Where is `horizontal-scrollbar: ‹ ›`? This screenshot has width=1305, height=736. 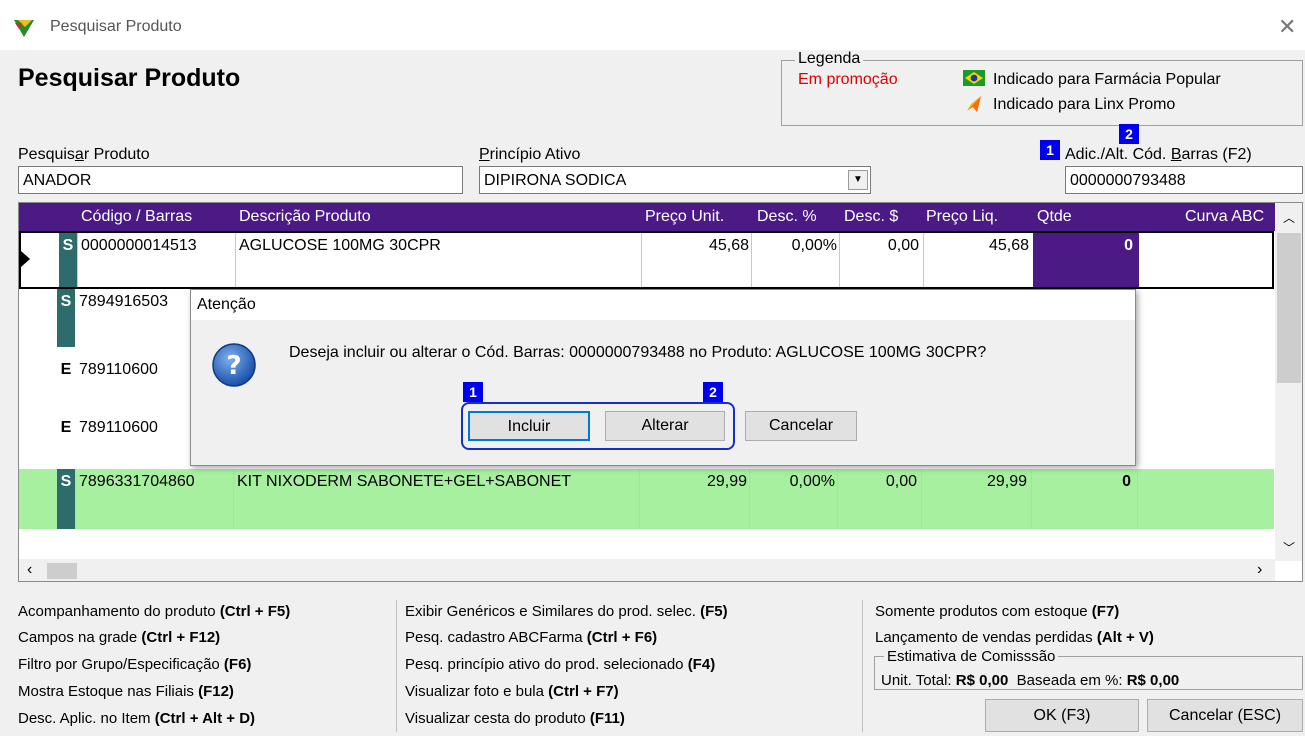 horizontal-scrollbar: ‹ › is located at coordinates (647, 570).